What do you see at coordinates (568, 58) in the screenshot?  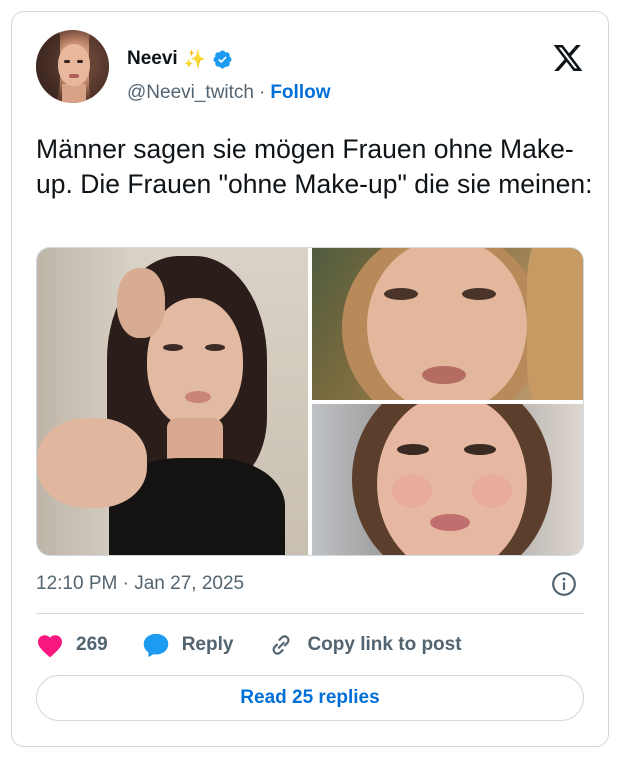 I see `x-logo-icon` at bounding box center [568, 58].